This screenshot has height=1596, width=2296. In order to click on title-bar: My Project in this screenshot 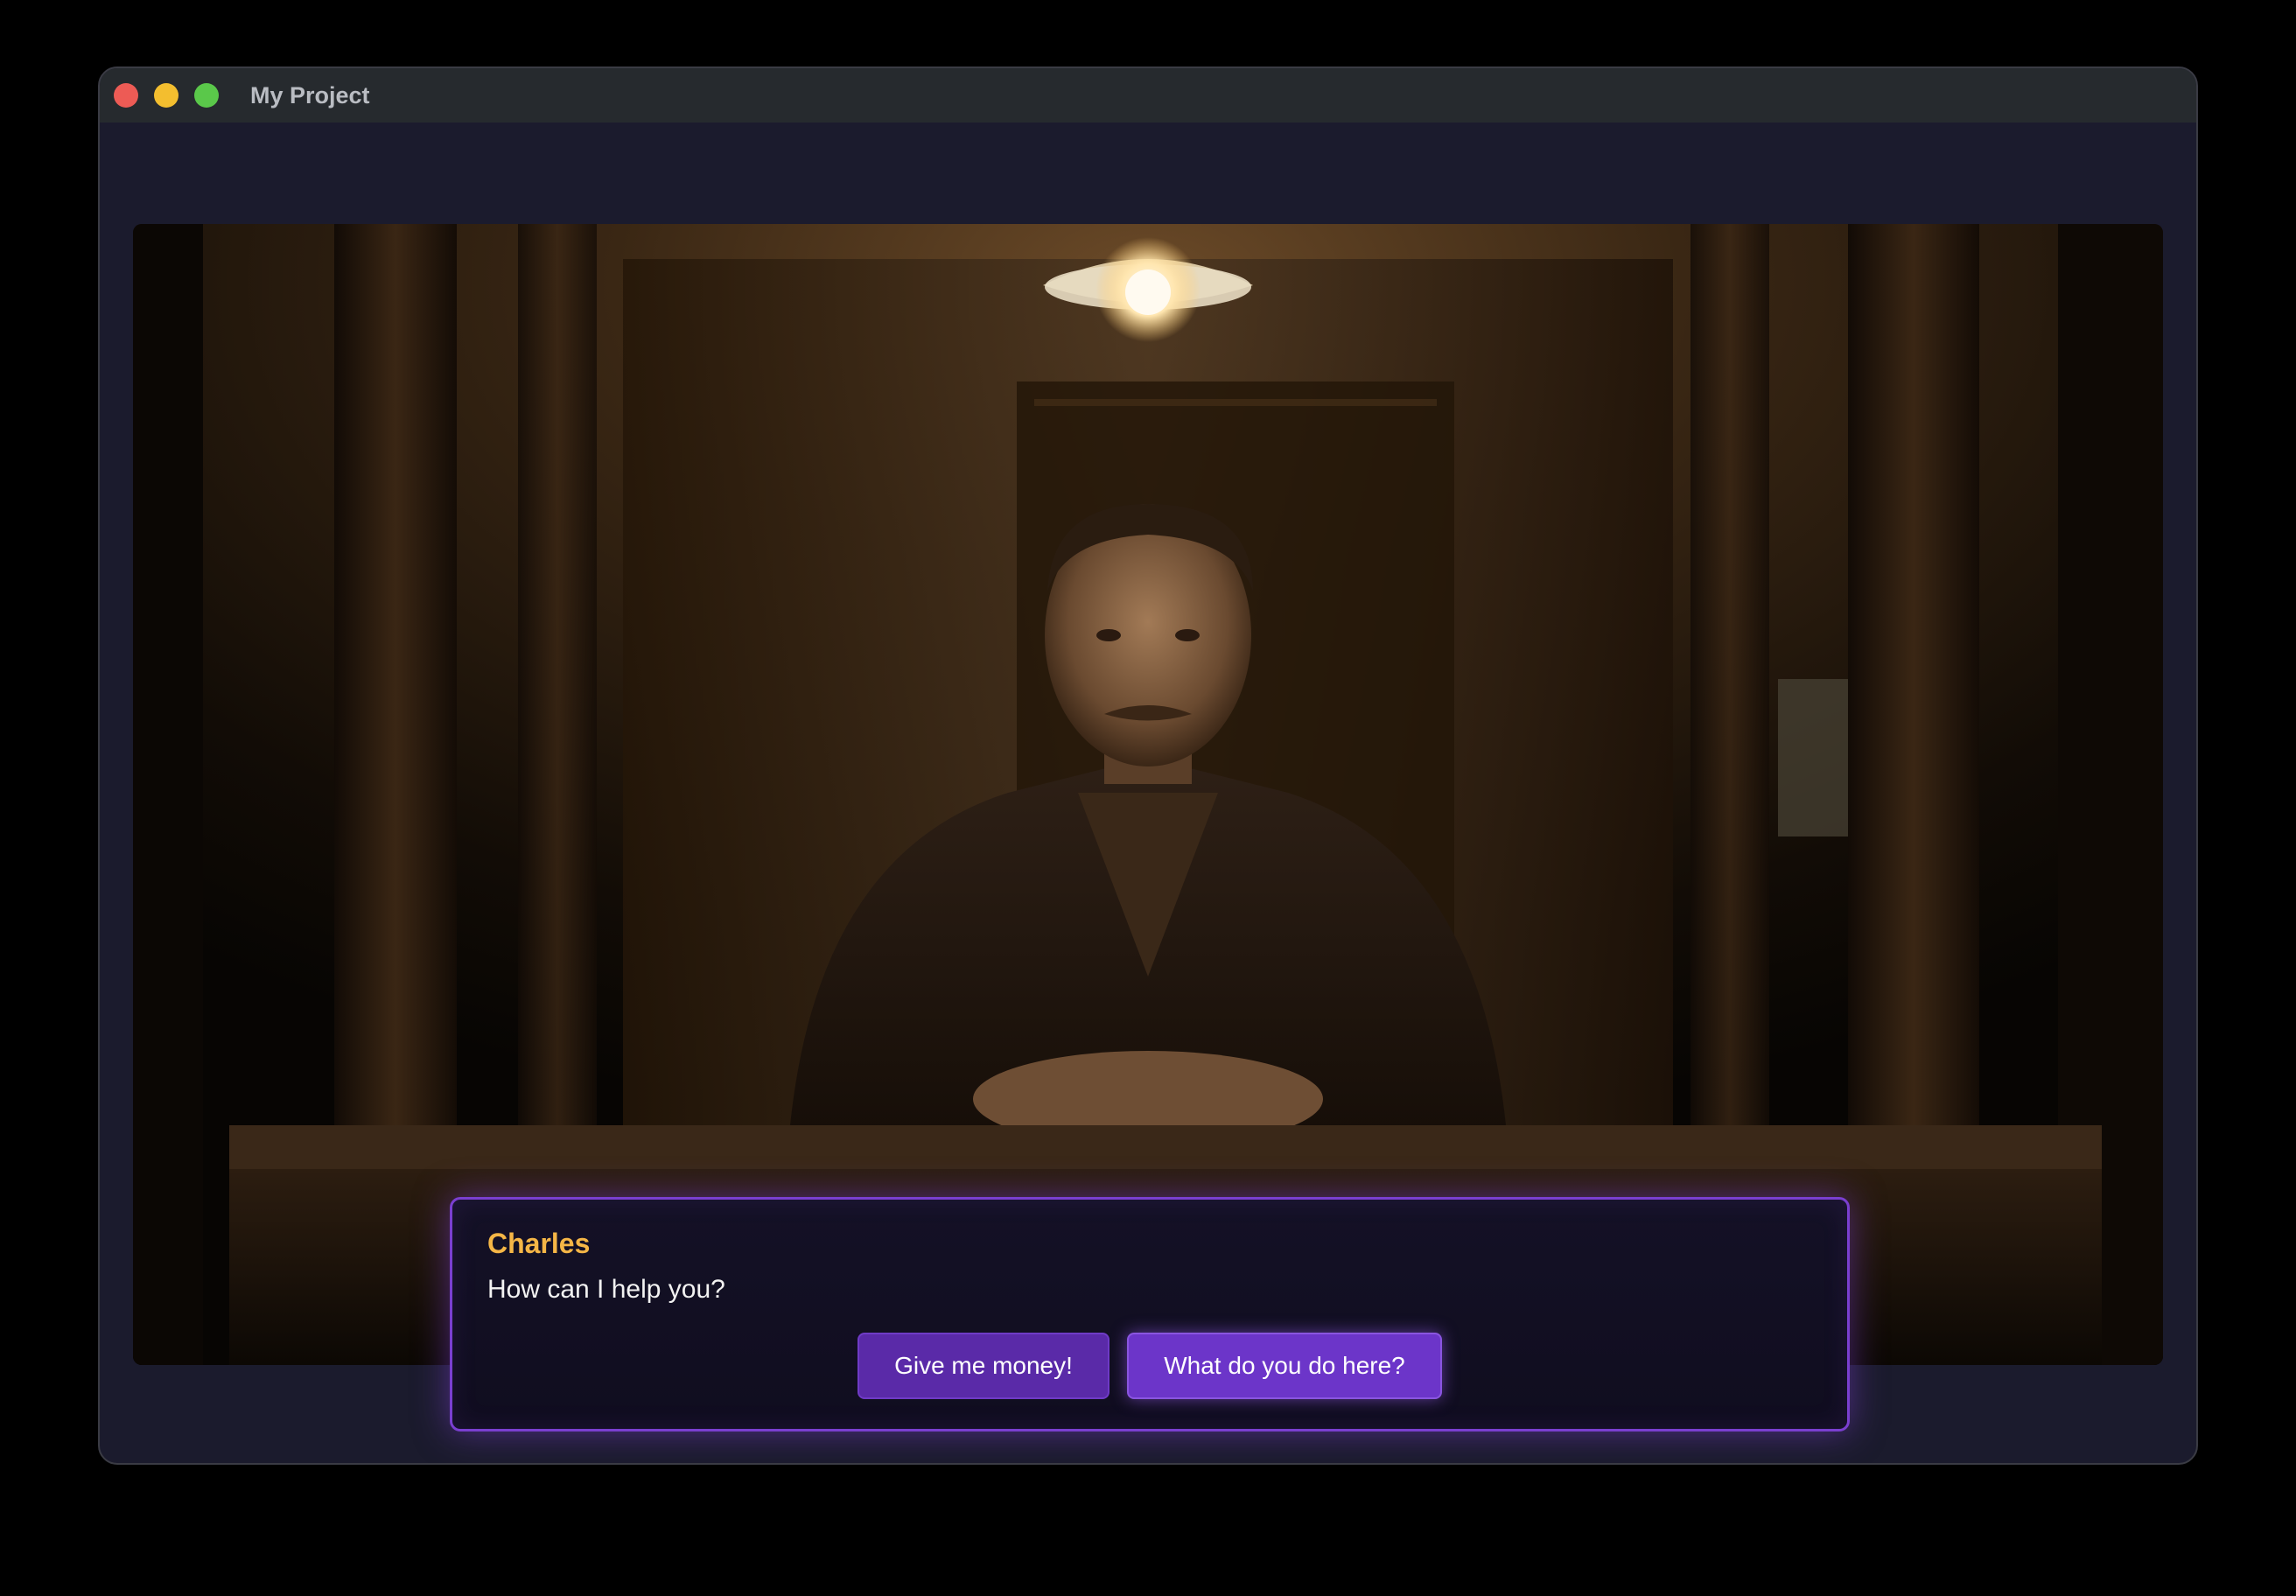, I will do `click(1148, 95)`.